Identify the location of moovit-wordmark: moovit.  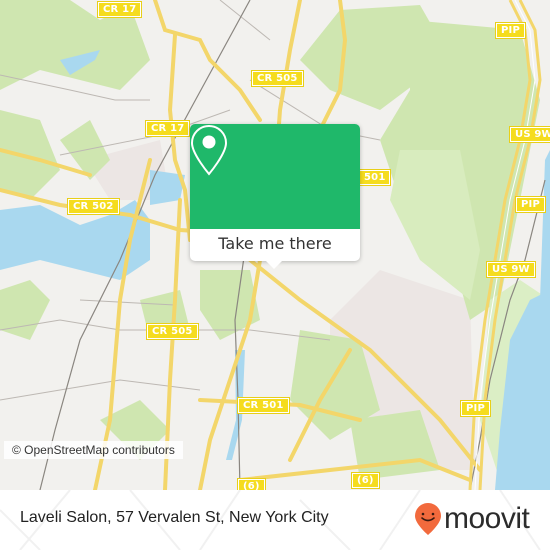
(487, 518).